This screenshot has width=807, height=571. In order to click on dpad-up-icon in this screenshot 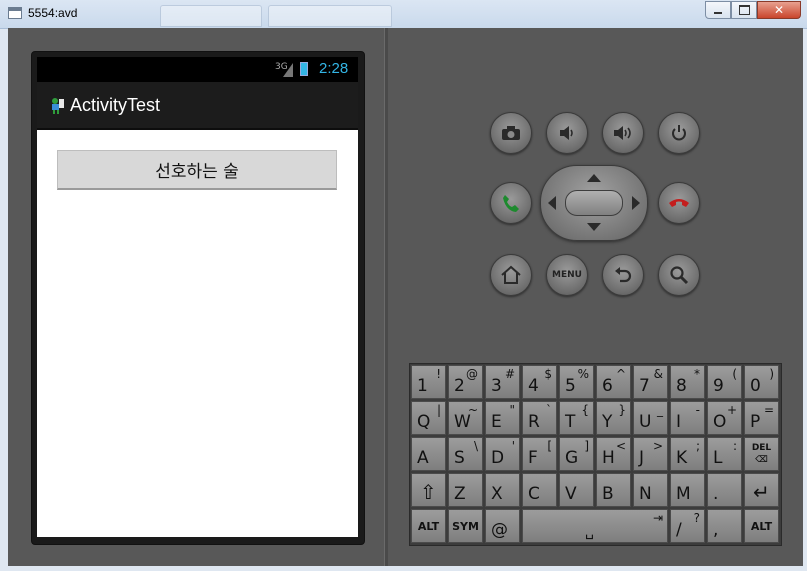, I will do `click(594, 178)`.